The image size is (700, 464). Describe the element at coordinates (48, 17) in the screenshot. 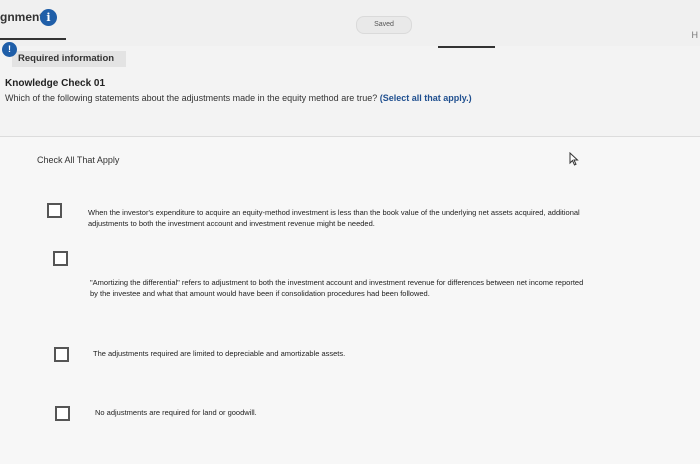

I see `info-icon: i` at that location.